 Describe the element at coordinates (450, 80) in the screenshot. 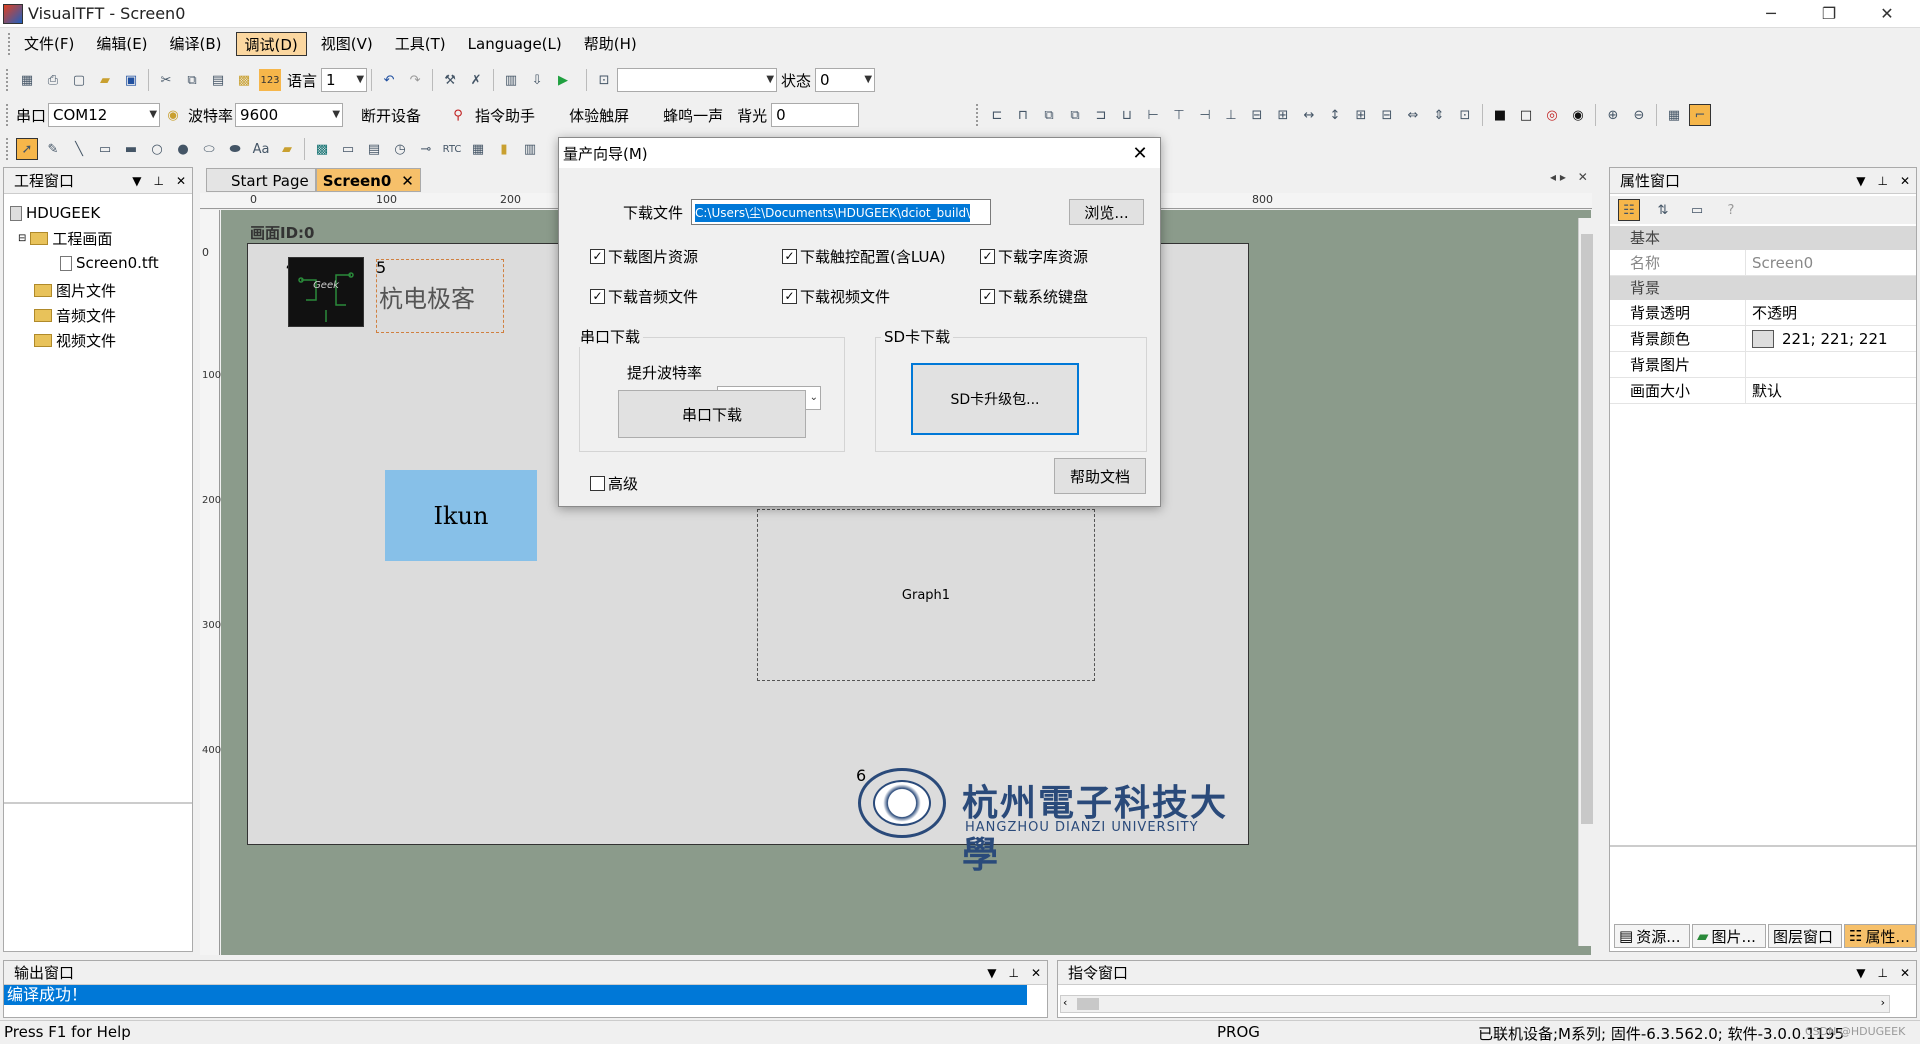

I see `compile-icon: ⚒` at that location.